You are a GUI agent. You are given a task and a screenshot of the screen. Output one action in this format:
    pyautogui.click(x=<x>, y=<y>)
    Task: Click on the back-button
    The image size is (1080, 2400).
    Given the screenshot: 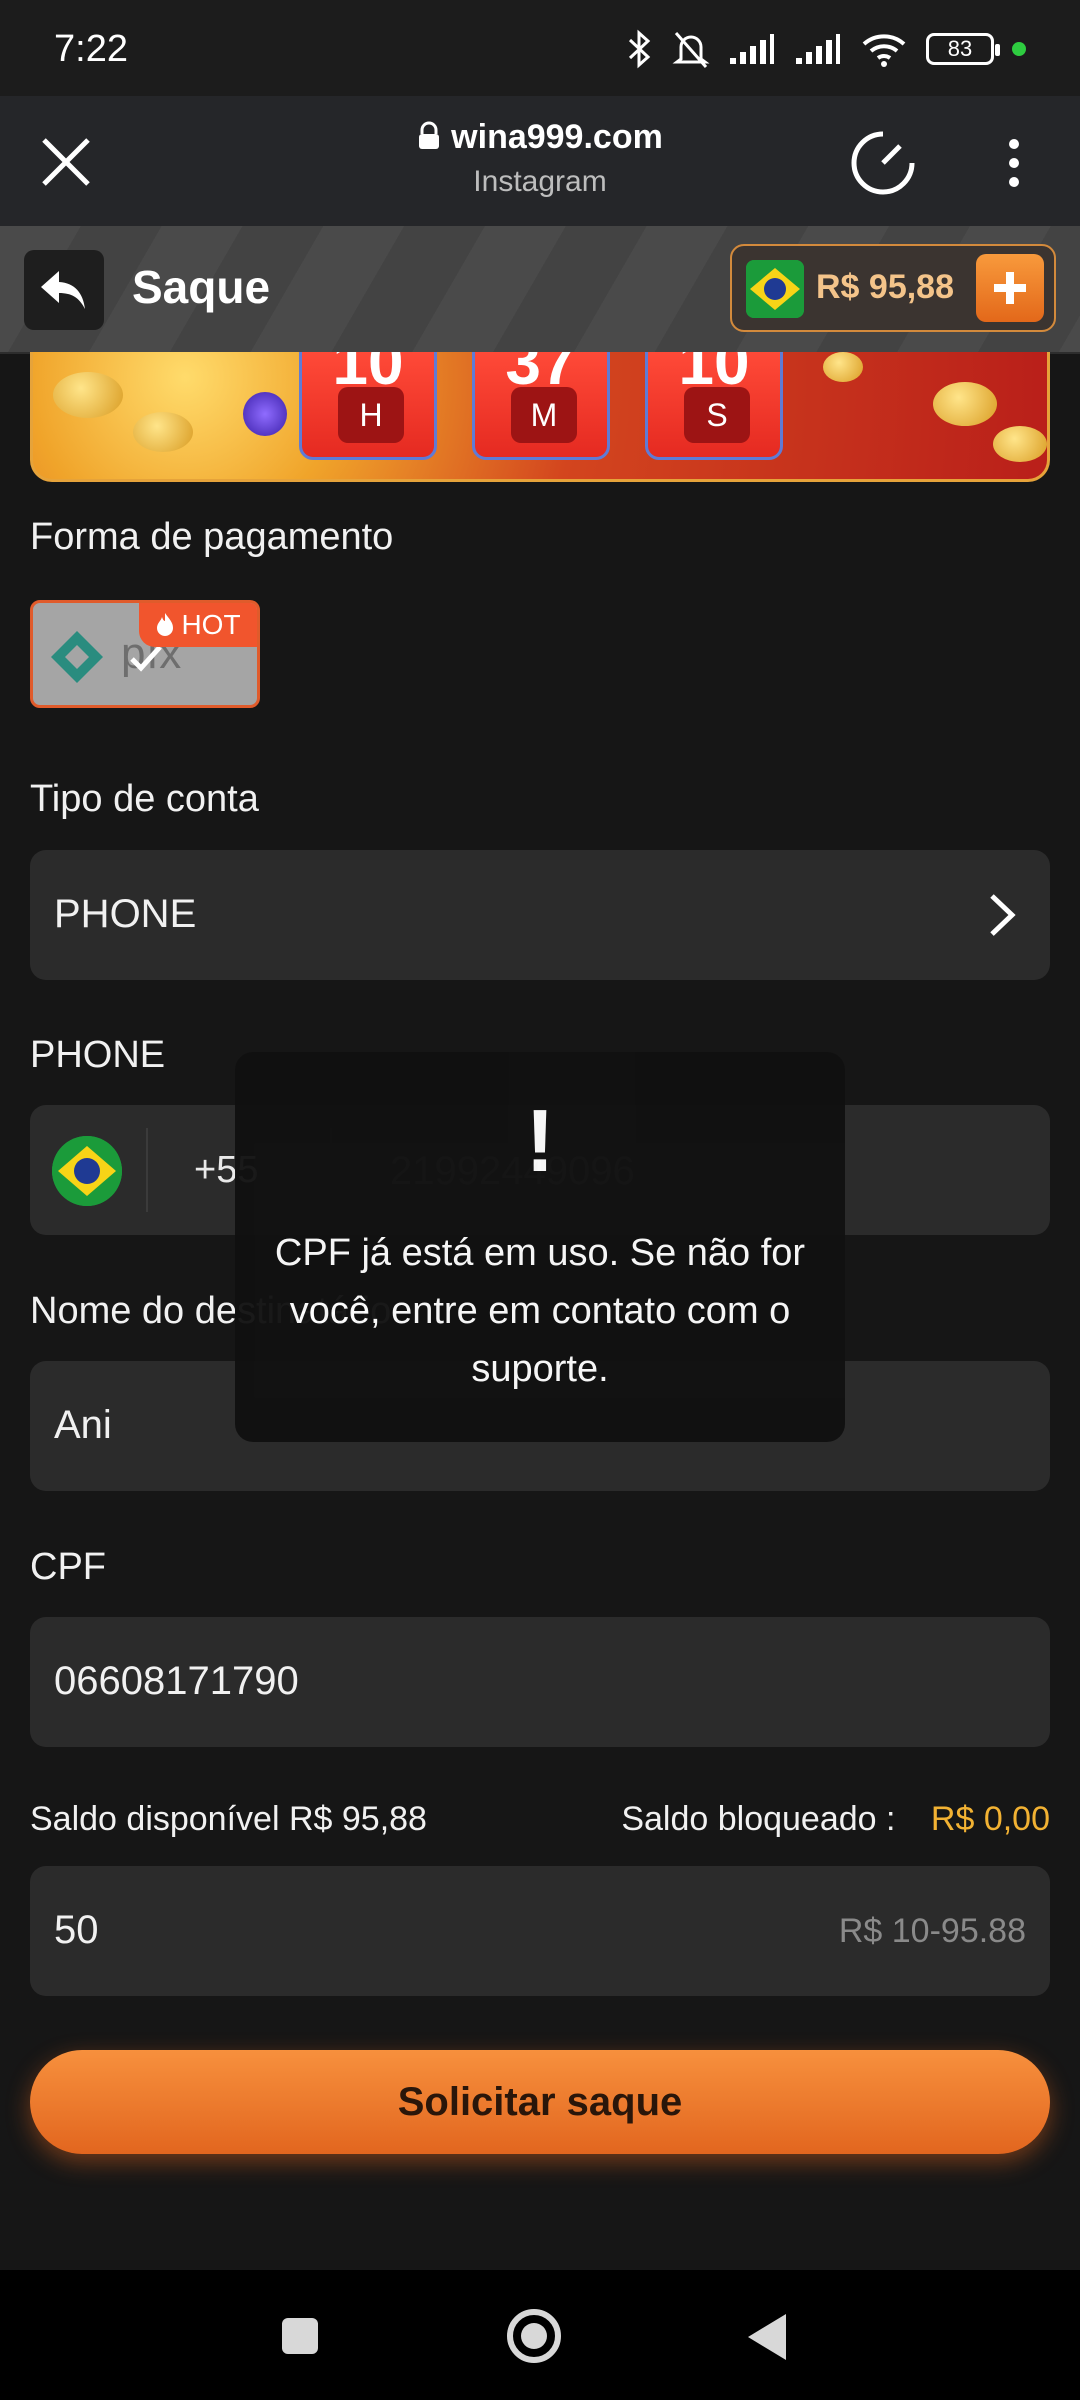 What is the action you would take?
    pyautogui.click(x=64, y=290)
    